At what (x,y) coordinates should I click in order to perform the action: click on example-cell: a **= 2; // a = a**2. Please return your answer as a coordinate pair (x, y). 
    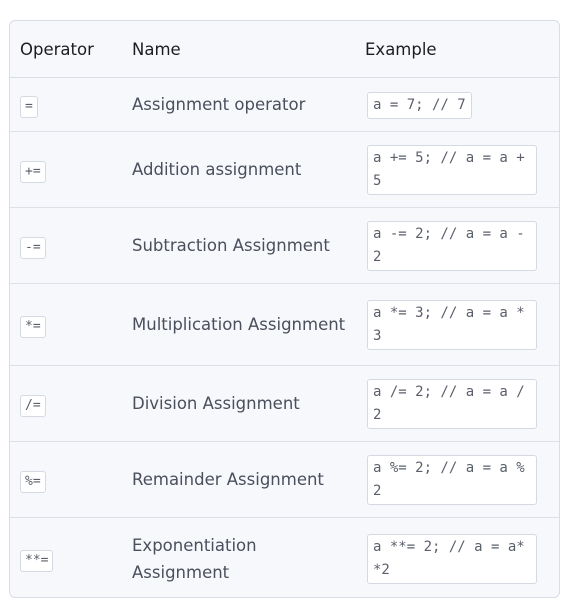
    Looking at the image, I should click on (457, 558).